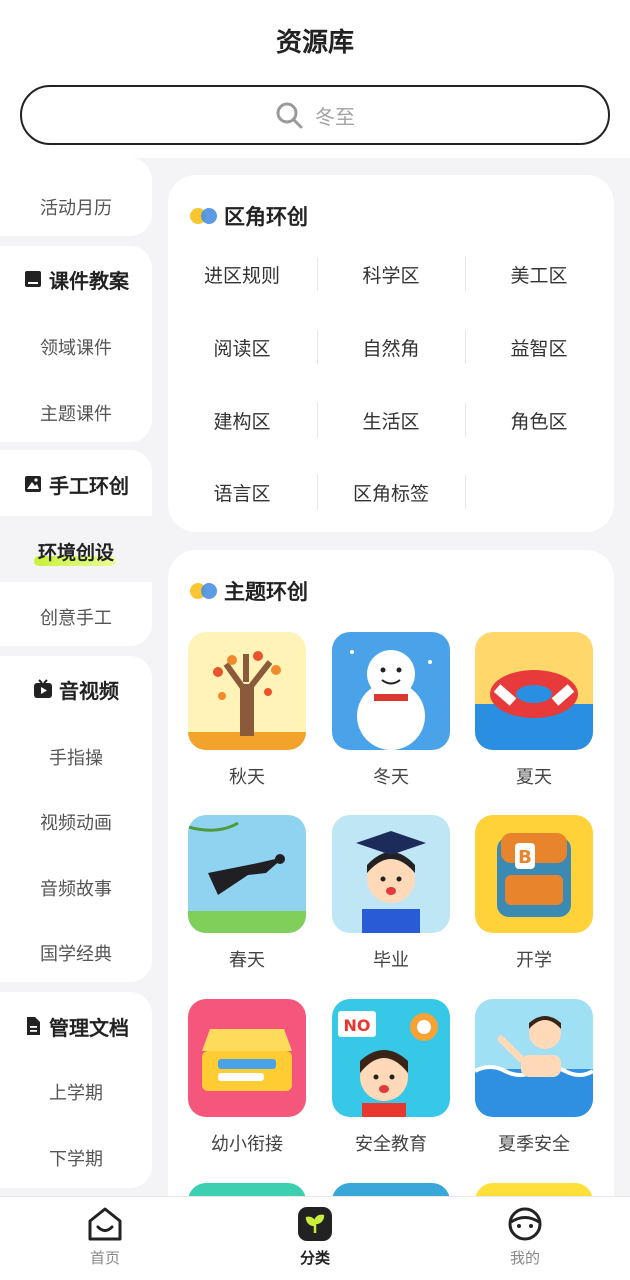  What do you see at coordinates (247, 777) in the screenshot?
I see `theme-label: 秋天` at bounding box center [247, 777].